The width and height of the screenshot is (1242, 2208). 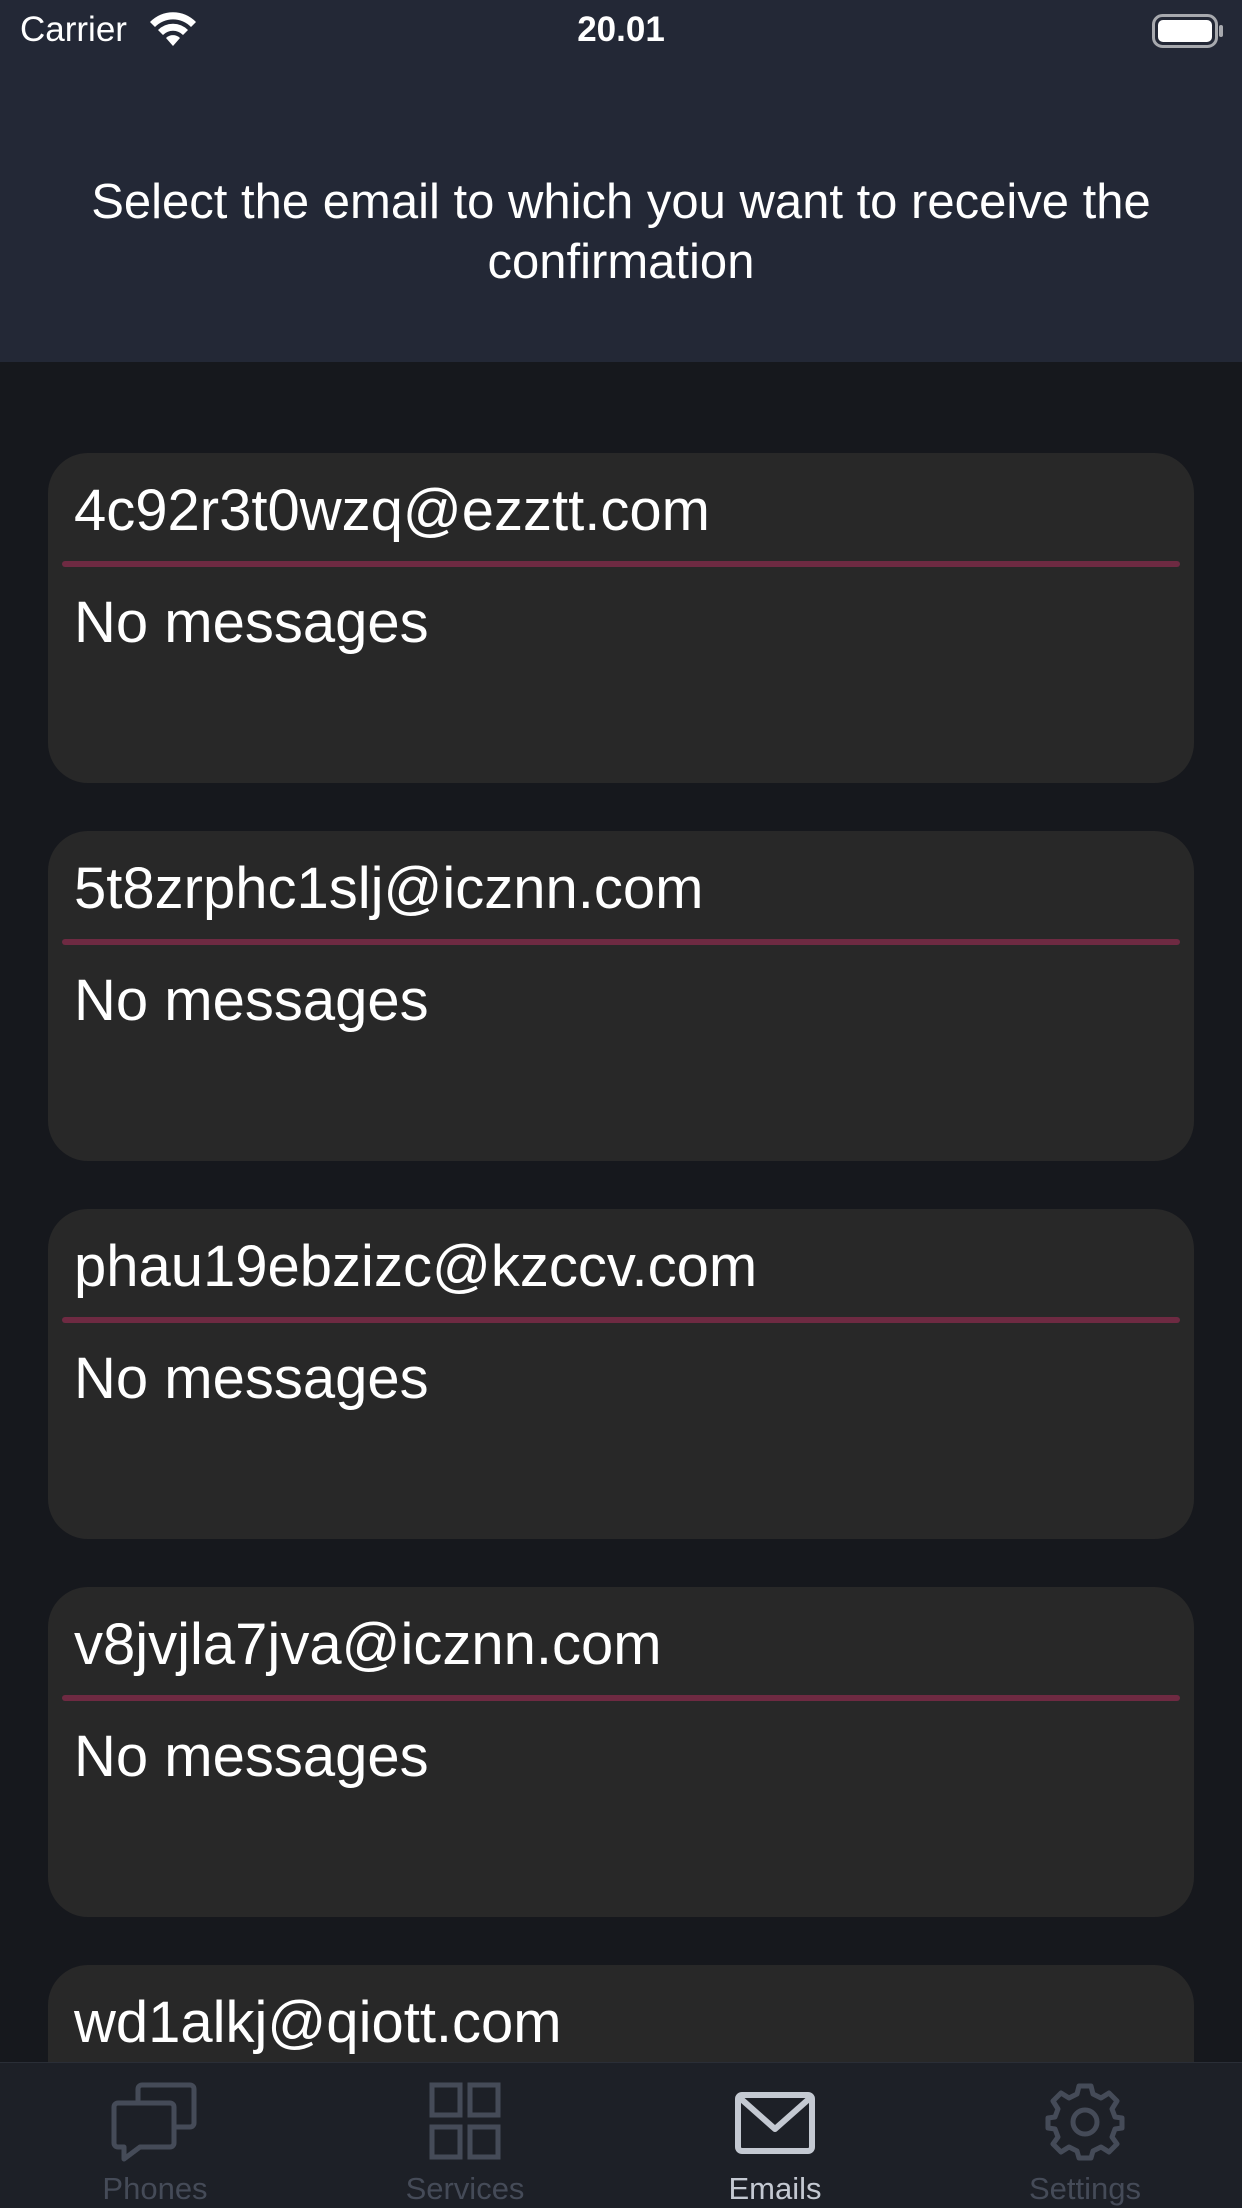 What do you see at coordinates (416, 1266) in the screenshot?
I see `email-address: phau19ebzizc@kzccv.com` at bounding box center [416, 1266].